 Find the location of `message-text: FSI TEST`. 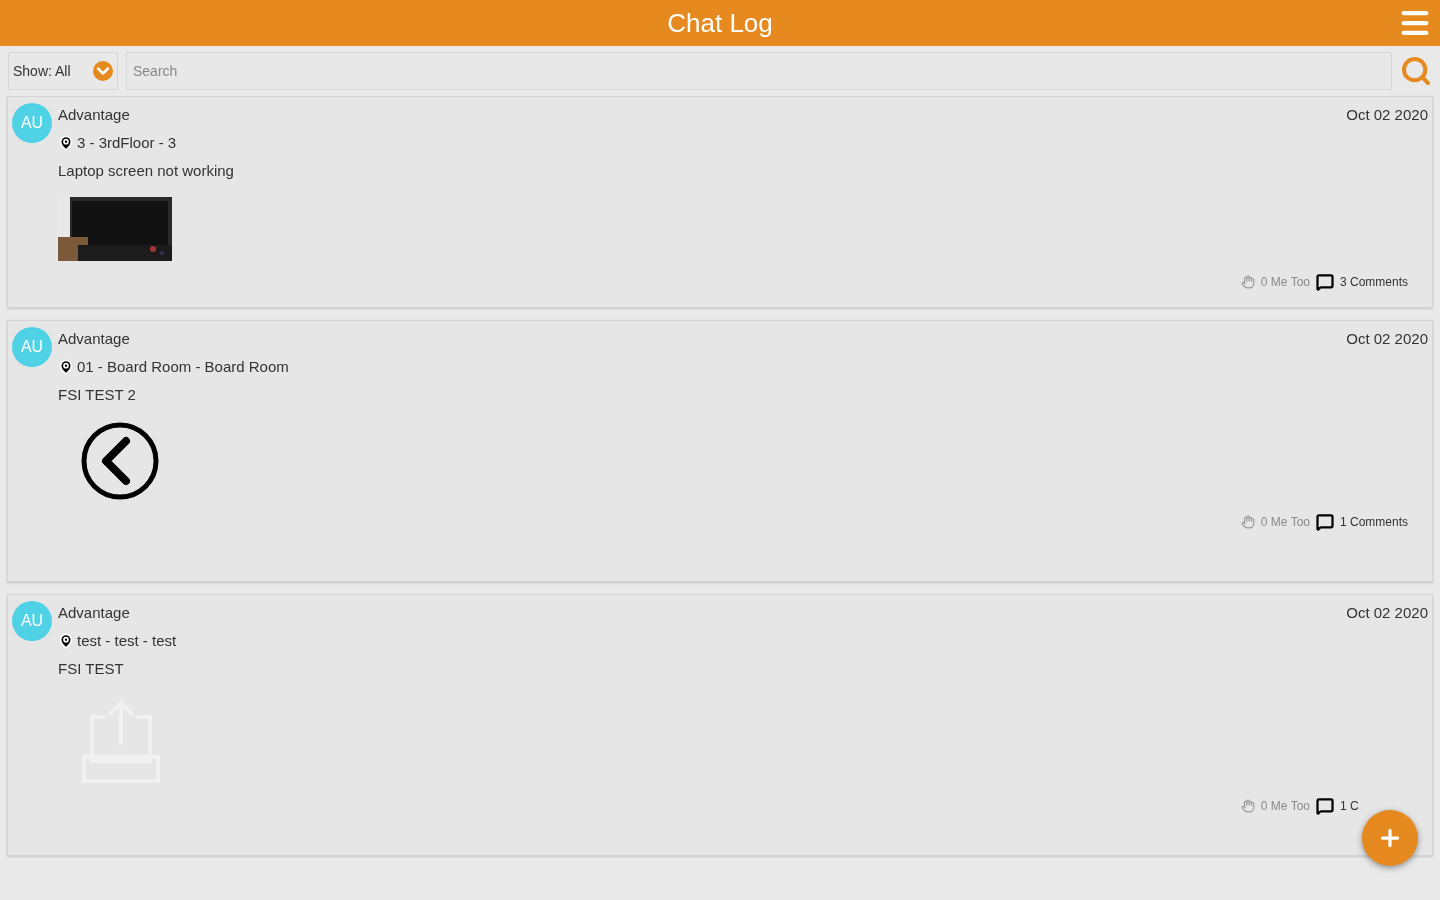

message-text: FSI TEST is located at coordinates (91, 669).